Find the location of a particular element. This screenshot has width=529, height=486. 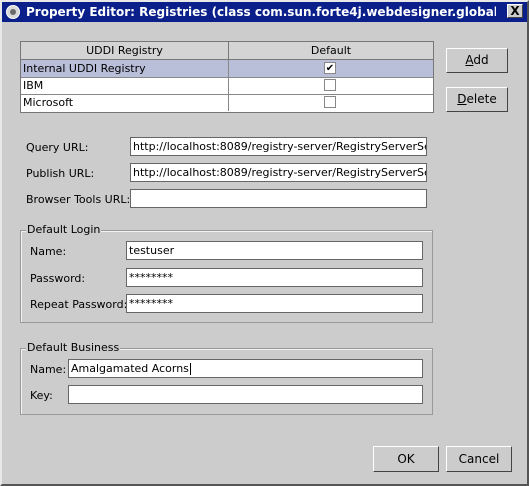

ok-button: OK is located at coordinates (406, 459).